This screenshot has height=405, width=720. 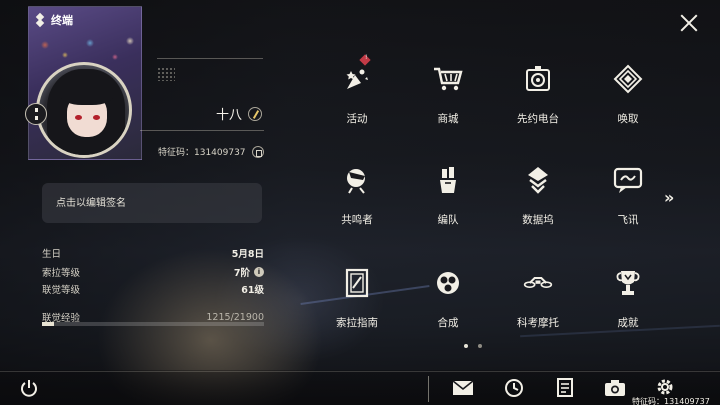 I want to click on avatar-eye-left, so click(x=78, y=117).